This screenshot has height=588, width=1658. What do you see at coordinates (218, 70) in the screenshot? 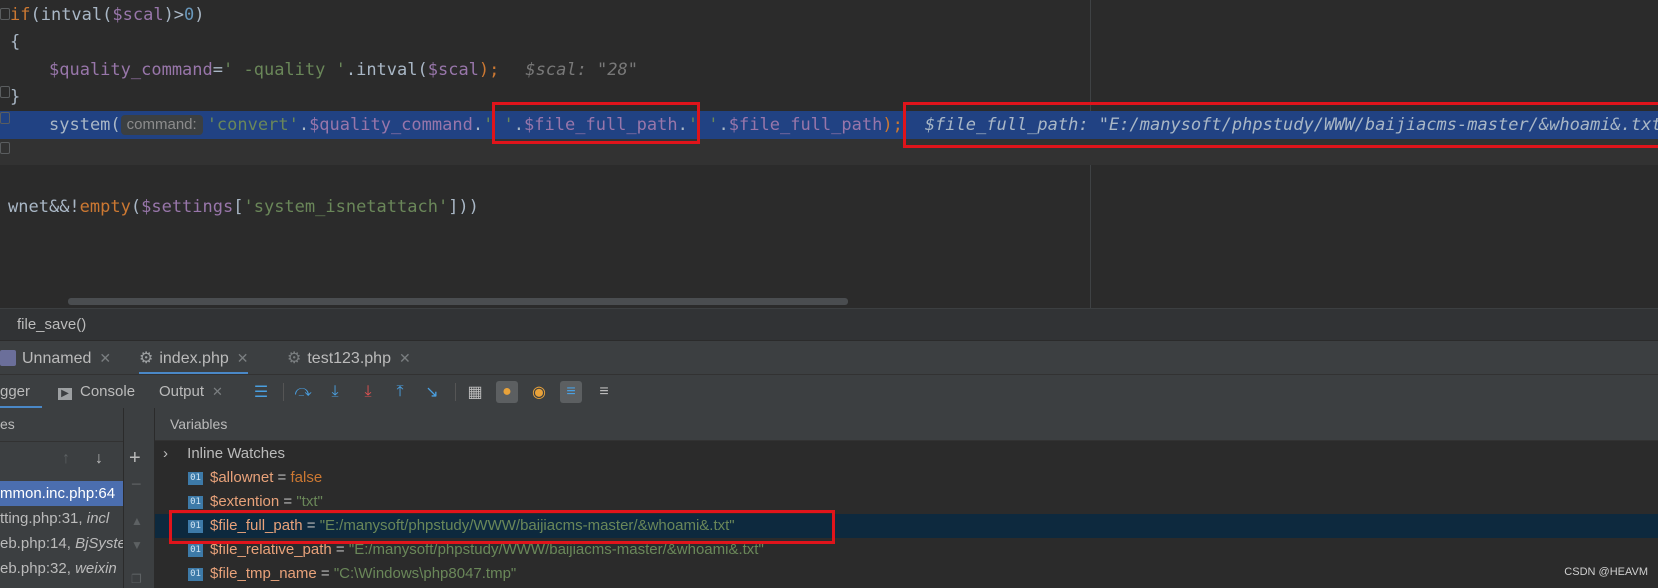
I see `code-text: =` at bounding box center [218, 70].